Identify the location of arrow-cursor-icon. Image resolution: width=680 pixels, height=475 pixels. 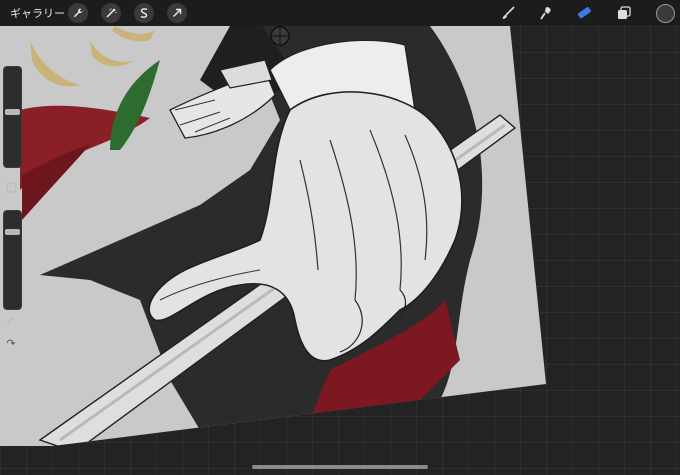
(177, 13).